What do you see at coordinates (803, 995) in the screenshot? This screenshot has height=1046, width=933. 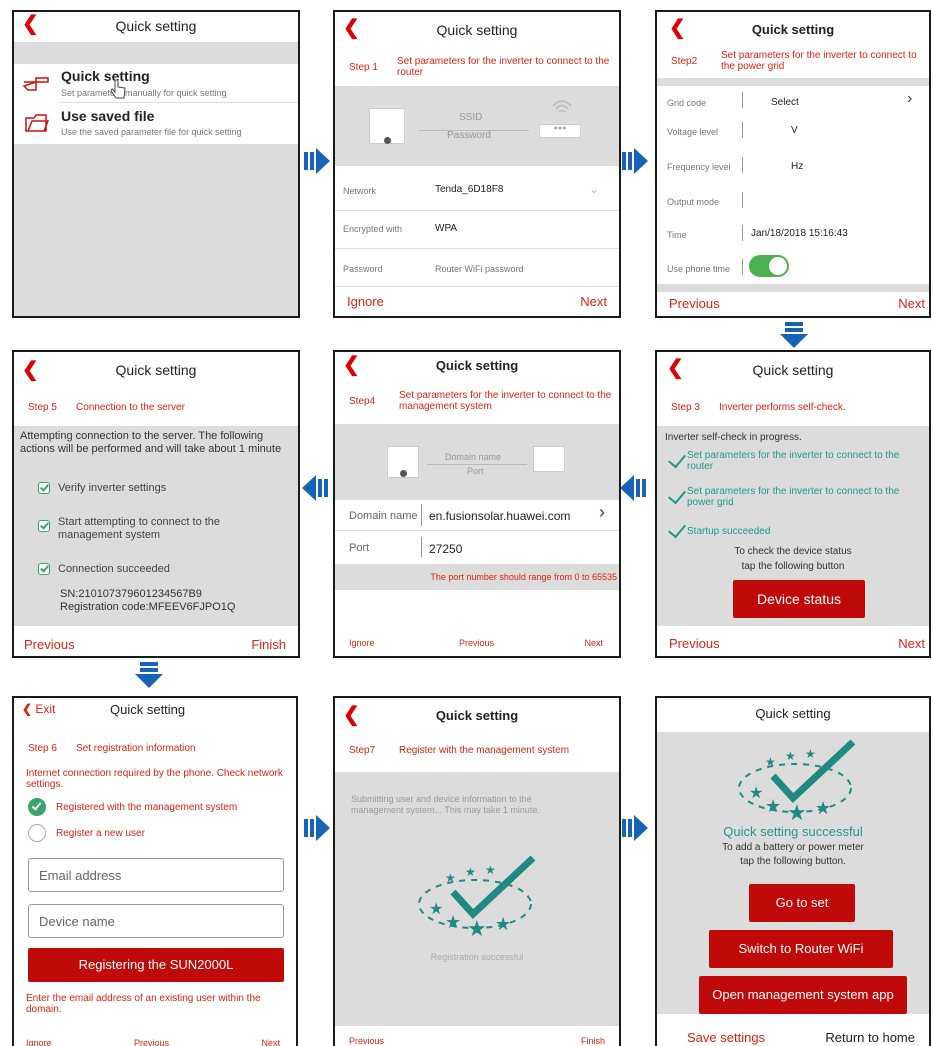 I see `open-management-app-button: Open management system app` at bounding box center [803, 995].